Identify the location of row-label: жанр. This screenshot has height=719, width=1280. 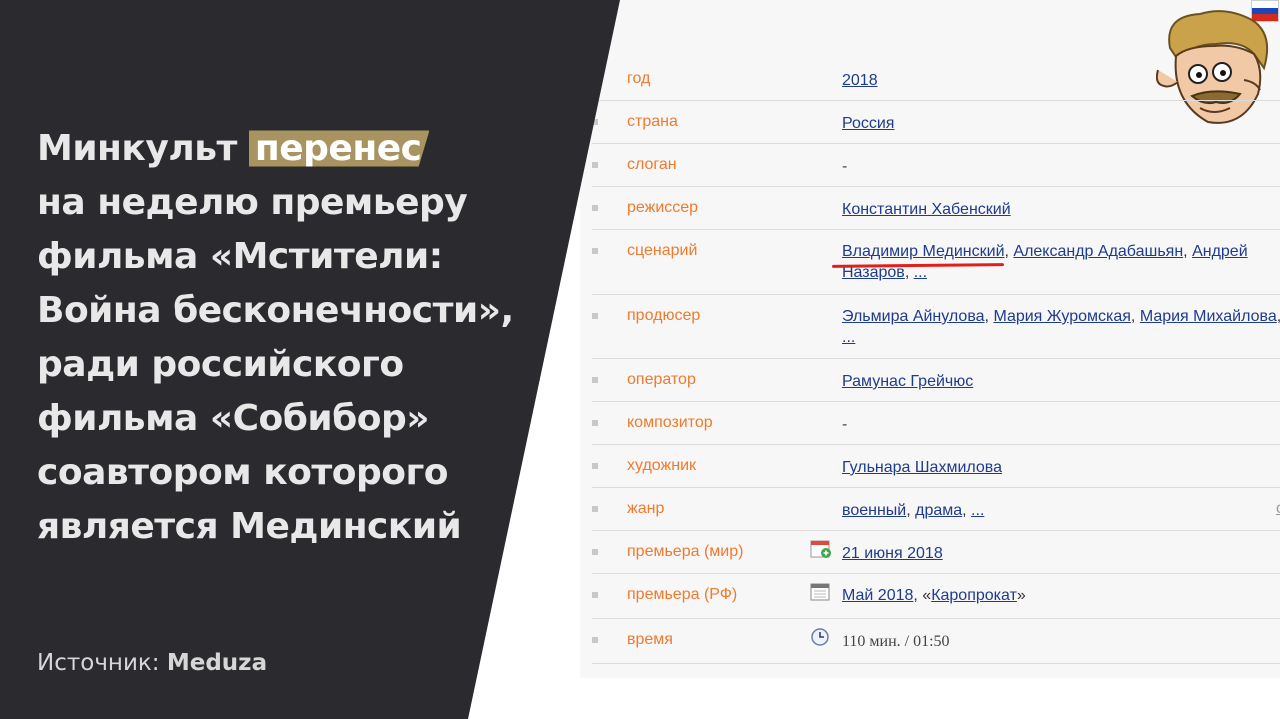
(646, 508).